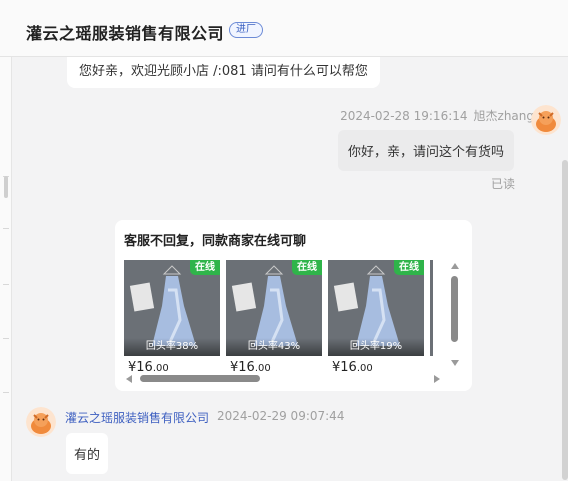 Image resolution: width=568 pixels, height=481 pixels. I want to click on my-message: 你好，亲，请问这个有货吗, so click(426, 150).